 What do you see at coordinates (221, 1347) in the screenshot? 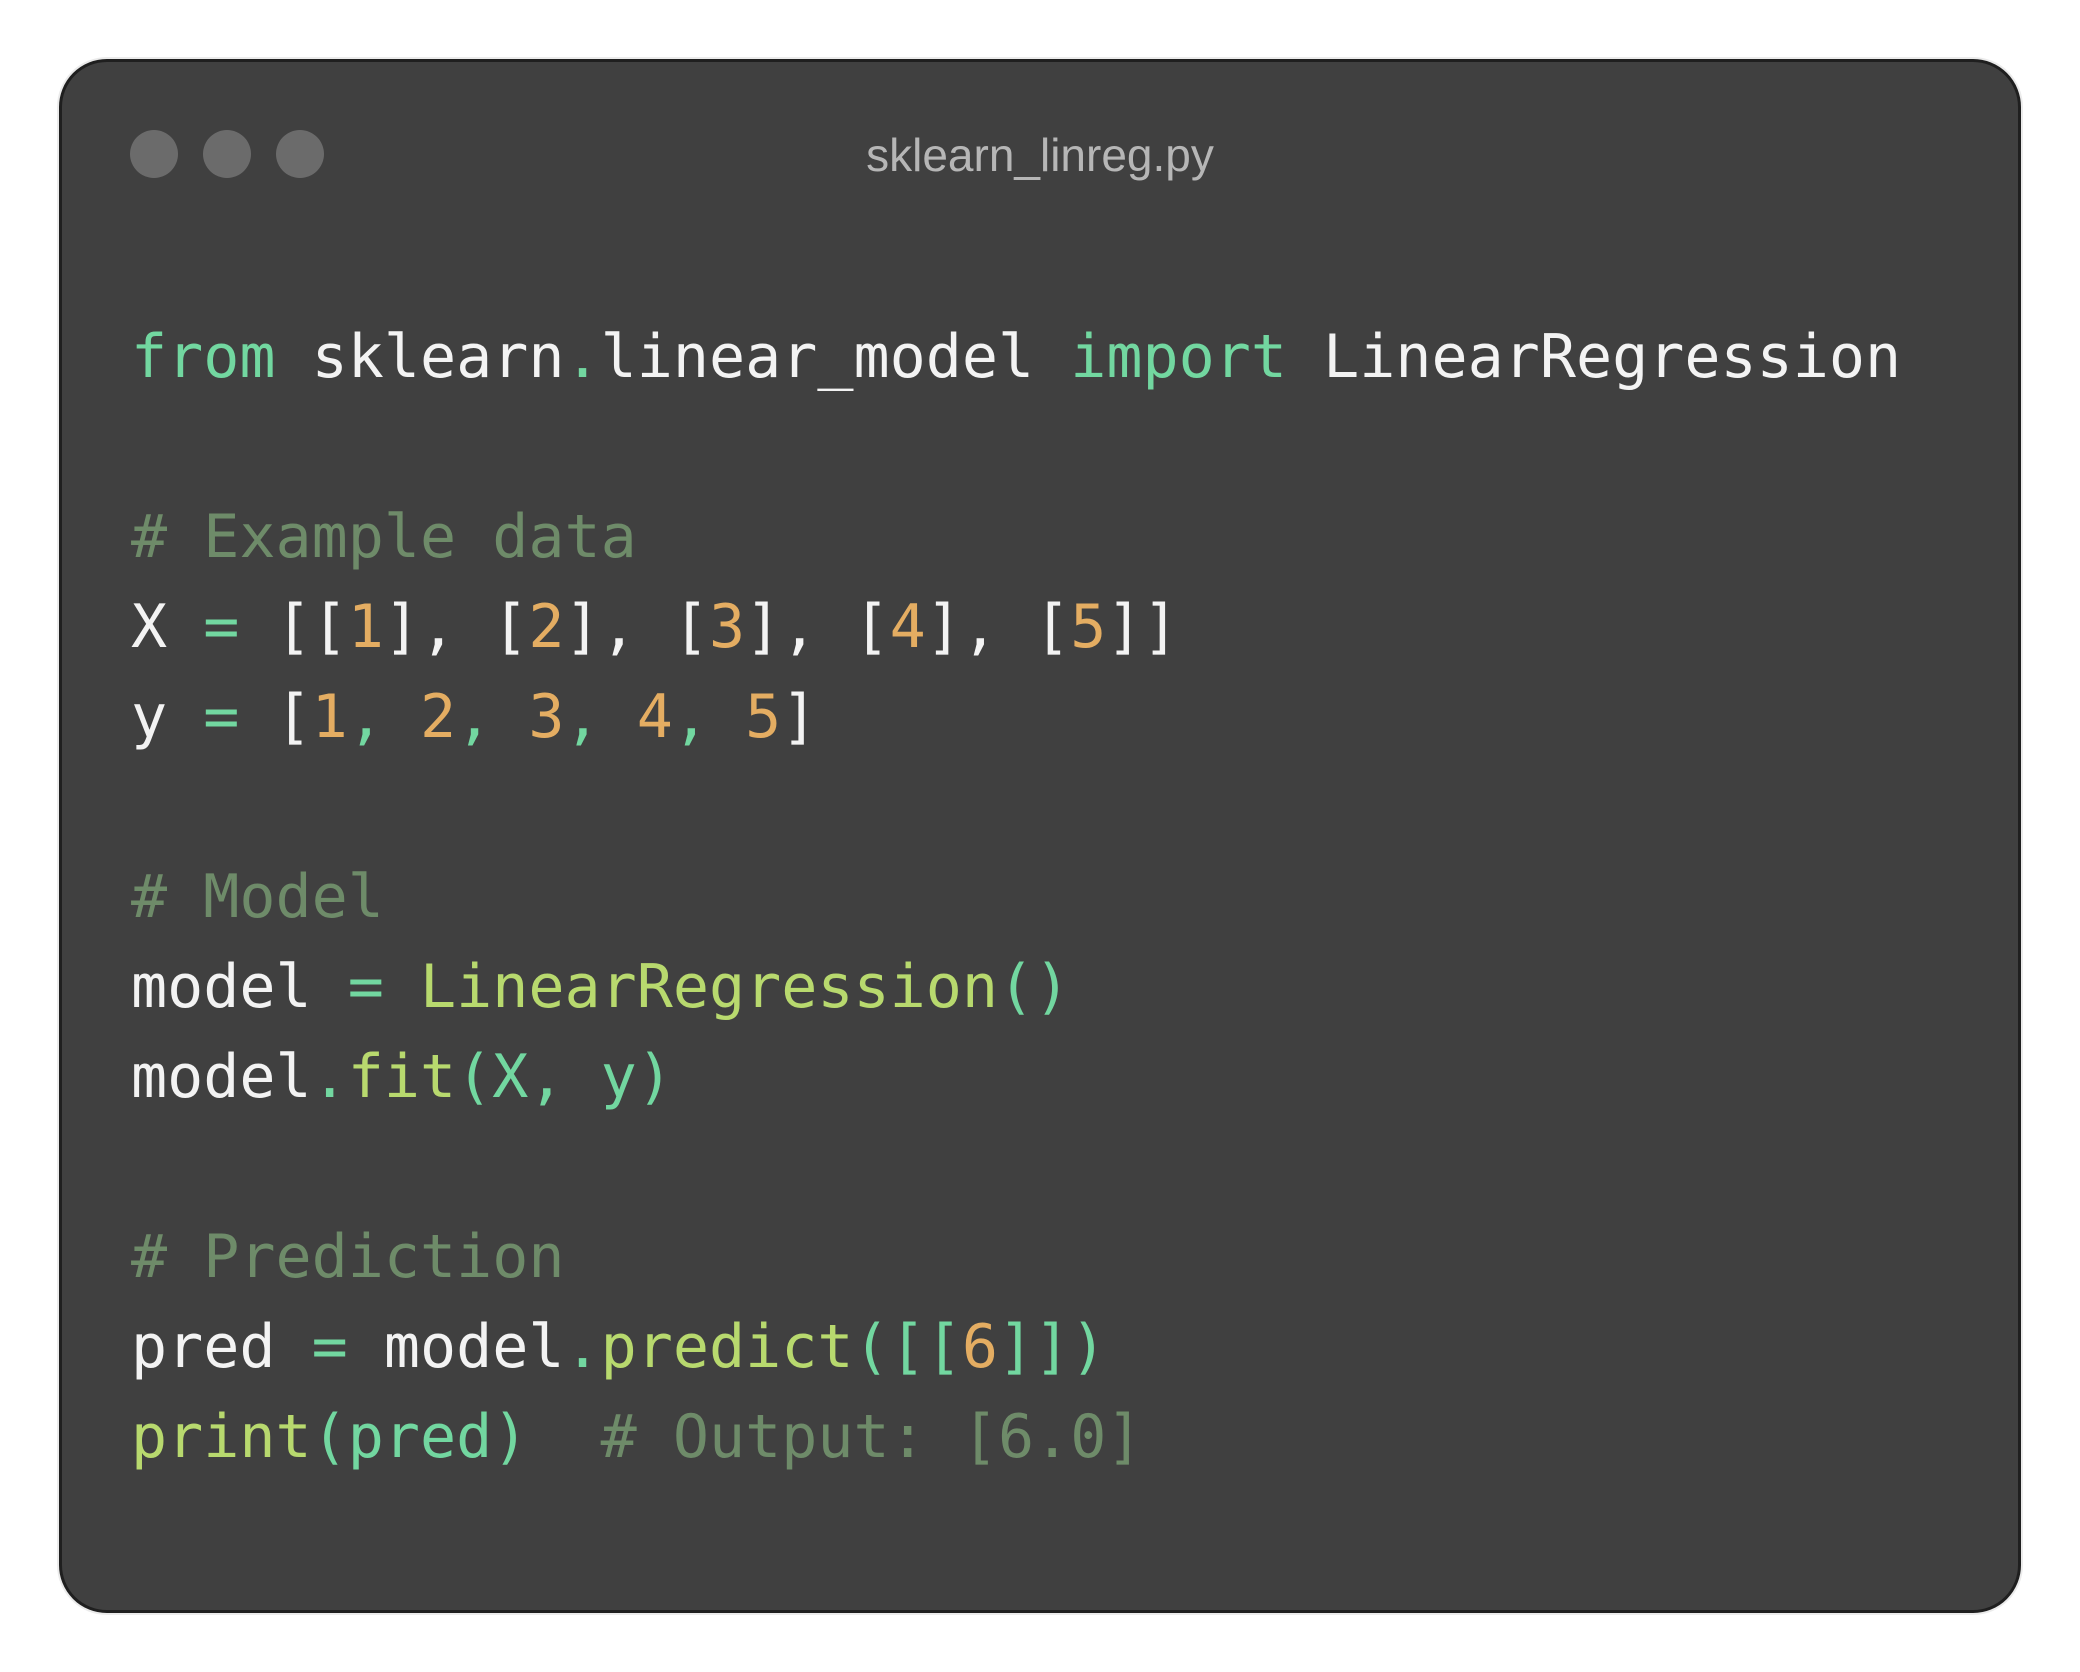
I see `code-token: pred` at bounding box center [221, 1347].